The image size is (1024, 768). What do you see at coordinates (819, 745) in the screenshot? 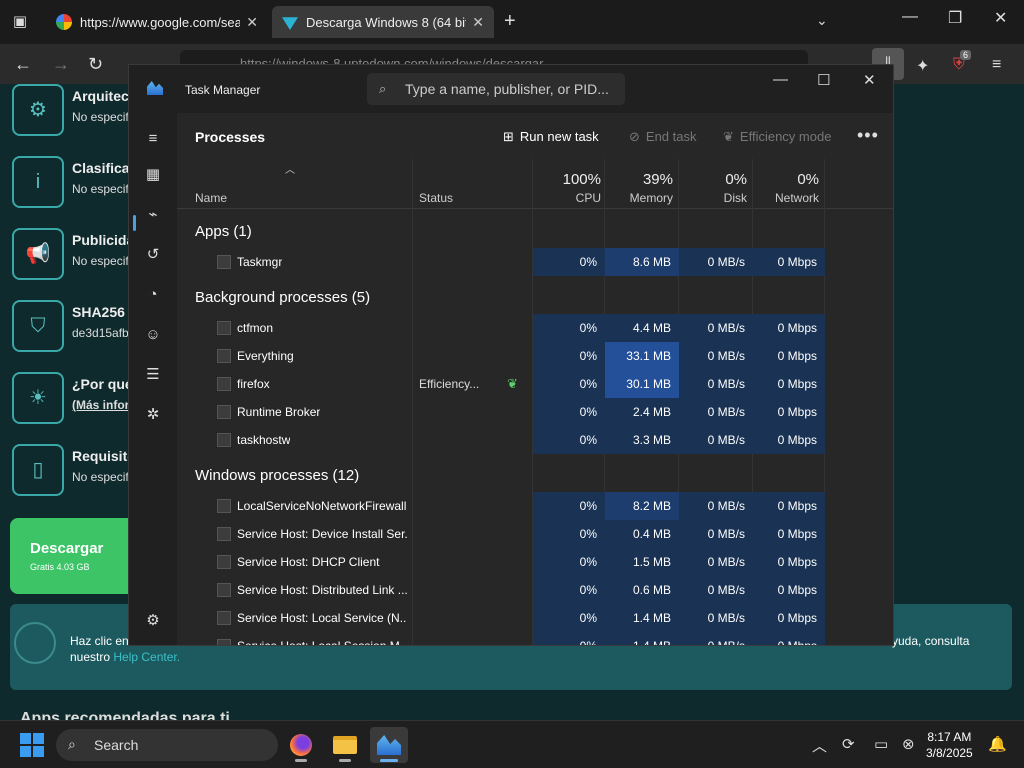
I see `chevron-up-icon: ︿` at bounding box center [819, 745].